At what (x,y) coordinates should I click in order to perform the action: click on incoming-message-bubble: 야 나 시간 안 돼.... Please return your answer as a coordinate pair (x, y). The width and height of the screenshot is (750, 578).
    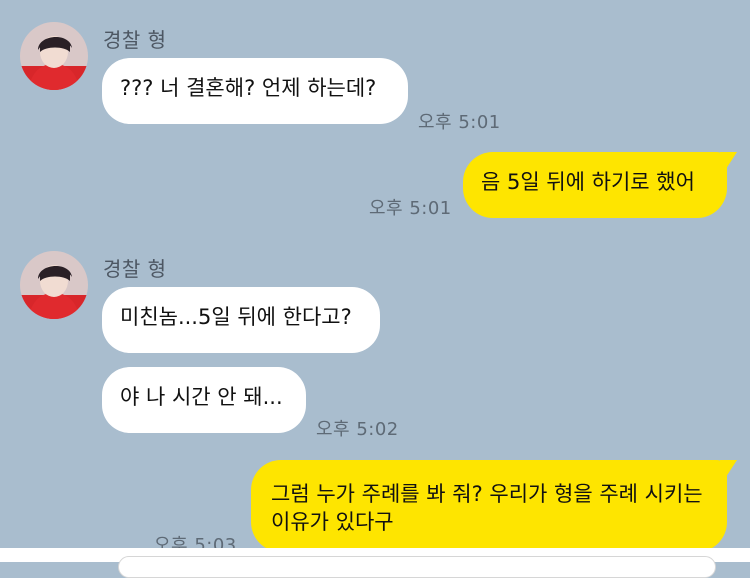
    Looking at the image, I should click on (204, 400).